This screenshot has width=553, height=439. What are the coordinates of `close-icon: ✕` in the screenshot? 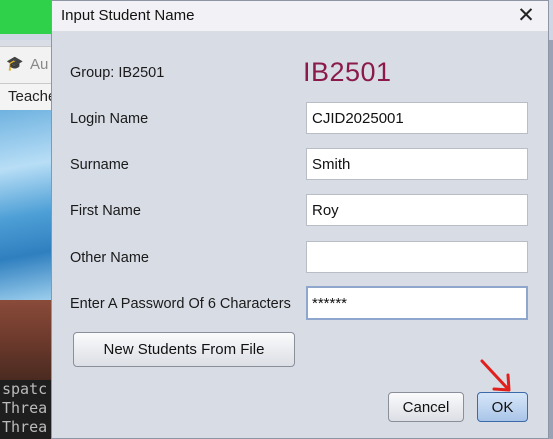 It's located at (526, 15).